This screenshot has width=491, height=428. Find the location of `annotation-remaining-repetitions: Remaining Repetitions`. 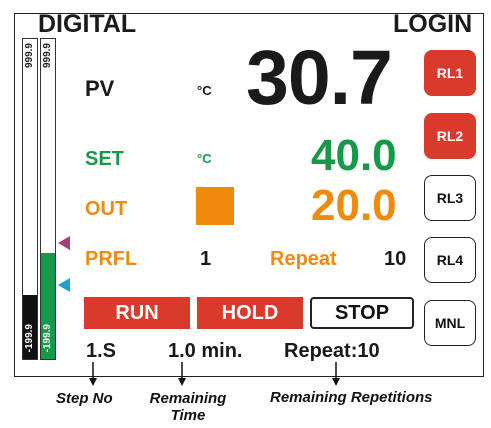

annotation-remaining-repetitions: Remaining Repetitions is located at coordinates (351, 397).